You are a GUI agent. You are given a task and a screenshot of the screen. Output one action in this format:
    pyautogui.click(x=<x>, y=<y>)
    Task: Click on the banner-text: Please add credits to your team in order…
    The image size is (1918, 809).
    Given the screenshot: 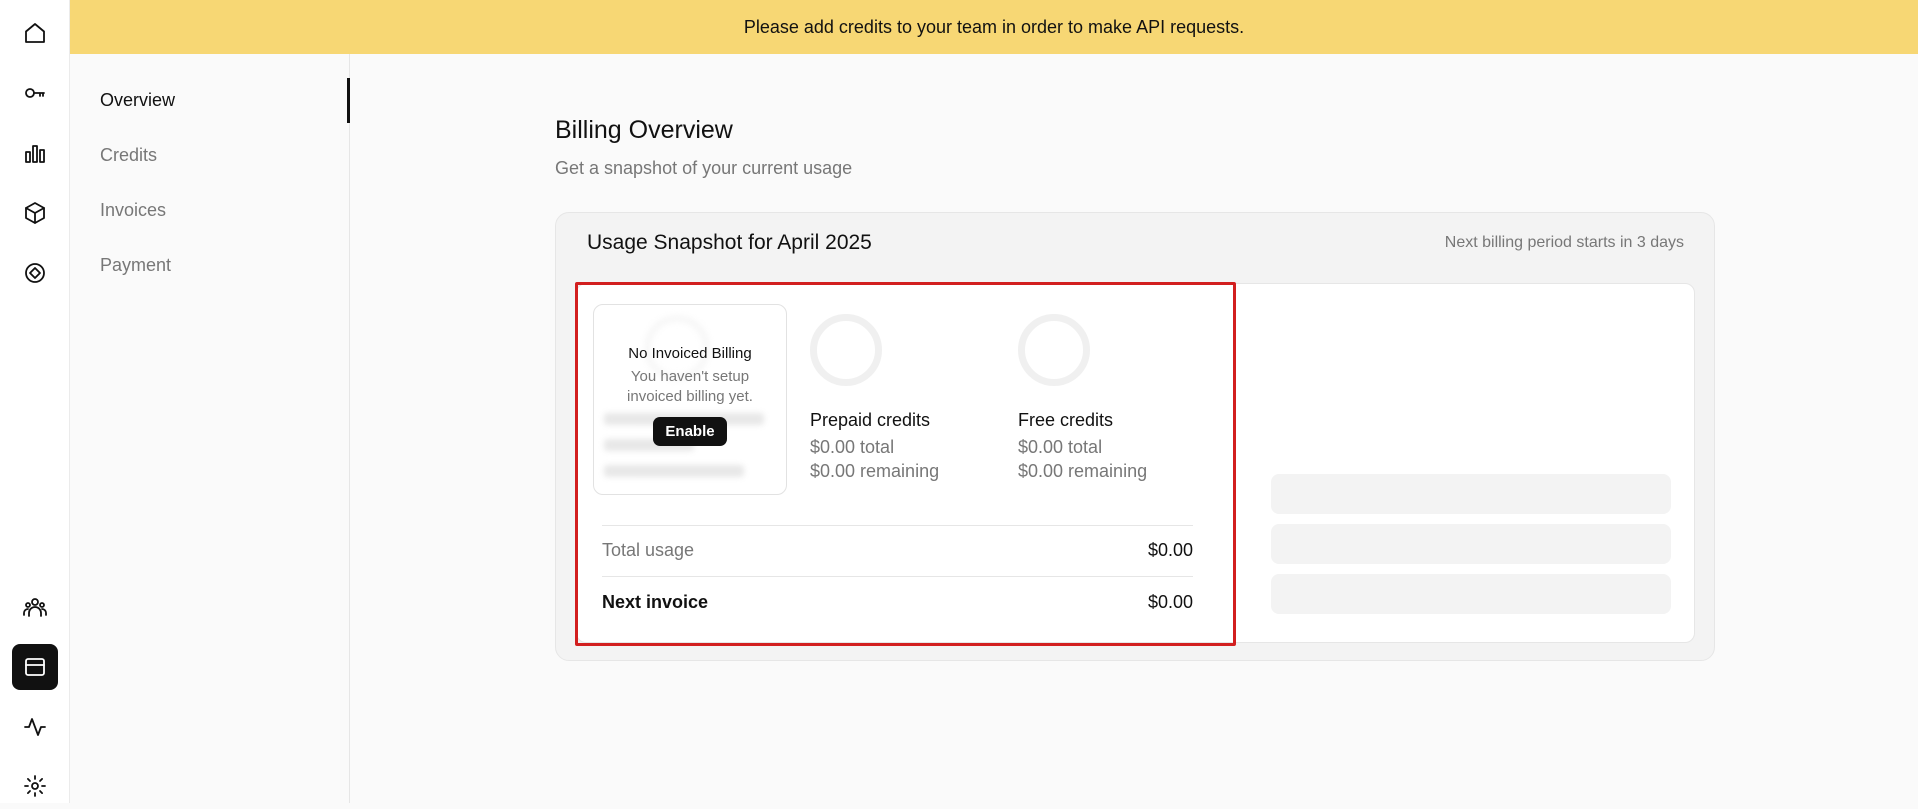 What is the action you would take?
    pyautogui.click(x=994, y=26)
    